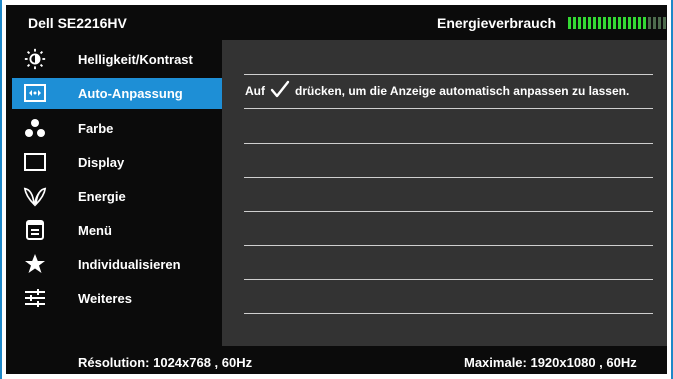 The image size is (673, 379). Describe the element at coordinates (117, 128) in the screenshot. I see `menu-item-farbe: Farbe` at that location.